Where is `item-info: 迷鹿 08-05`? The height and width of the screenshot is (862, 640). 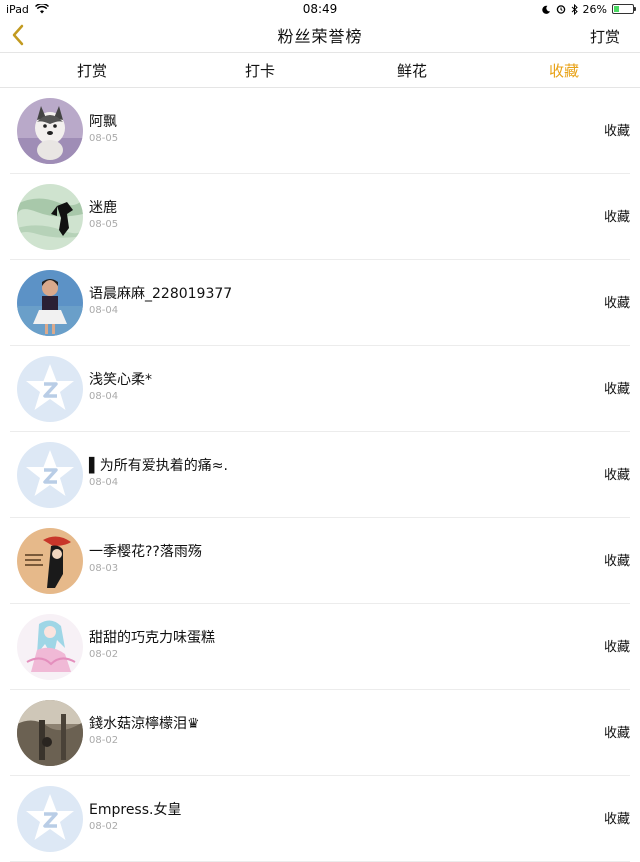 item-info: 迷鹿 08-05 is located at coordinates (104, 215).